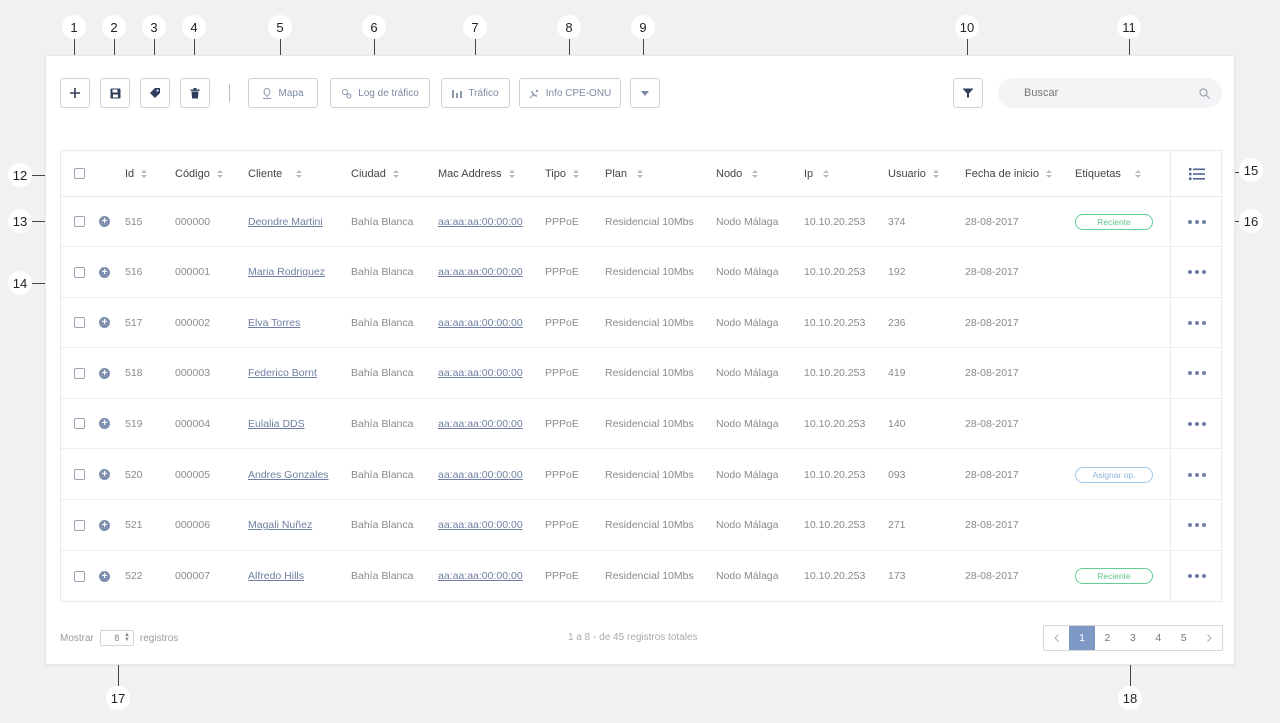  Describe the element at coordinates (645, 93) in the screenshot. I see `more-actions-dropdown` at that location.